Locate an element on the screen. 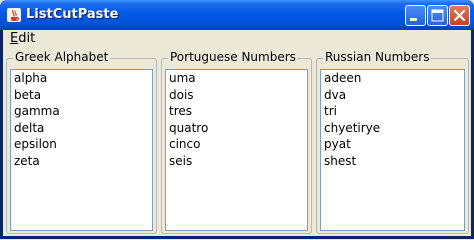  list-item: beta is located at coordinates (81, 95).